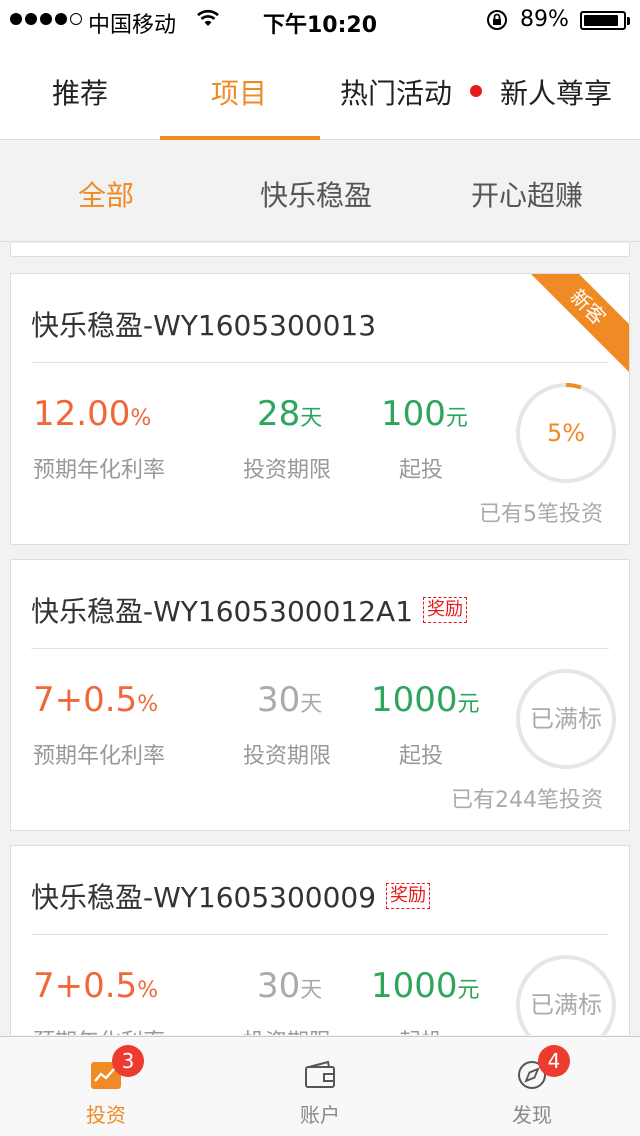 Image resolution: width=640 pixels, height=1136 pixels. I want to click on list-item, so click(320, 250).